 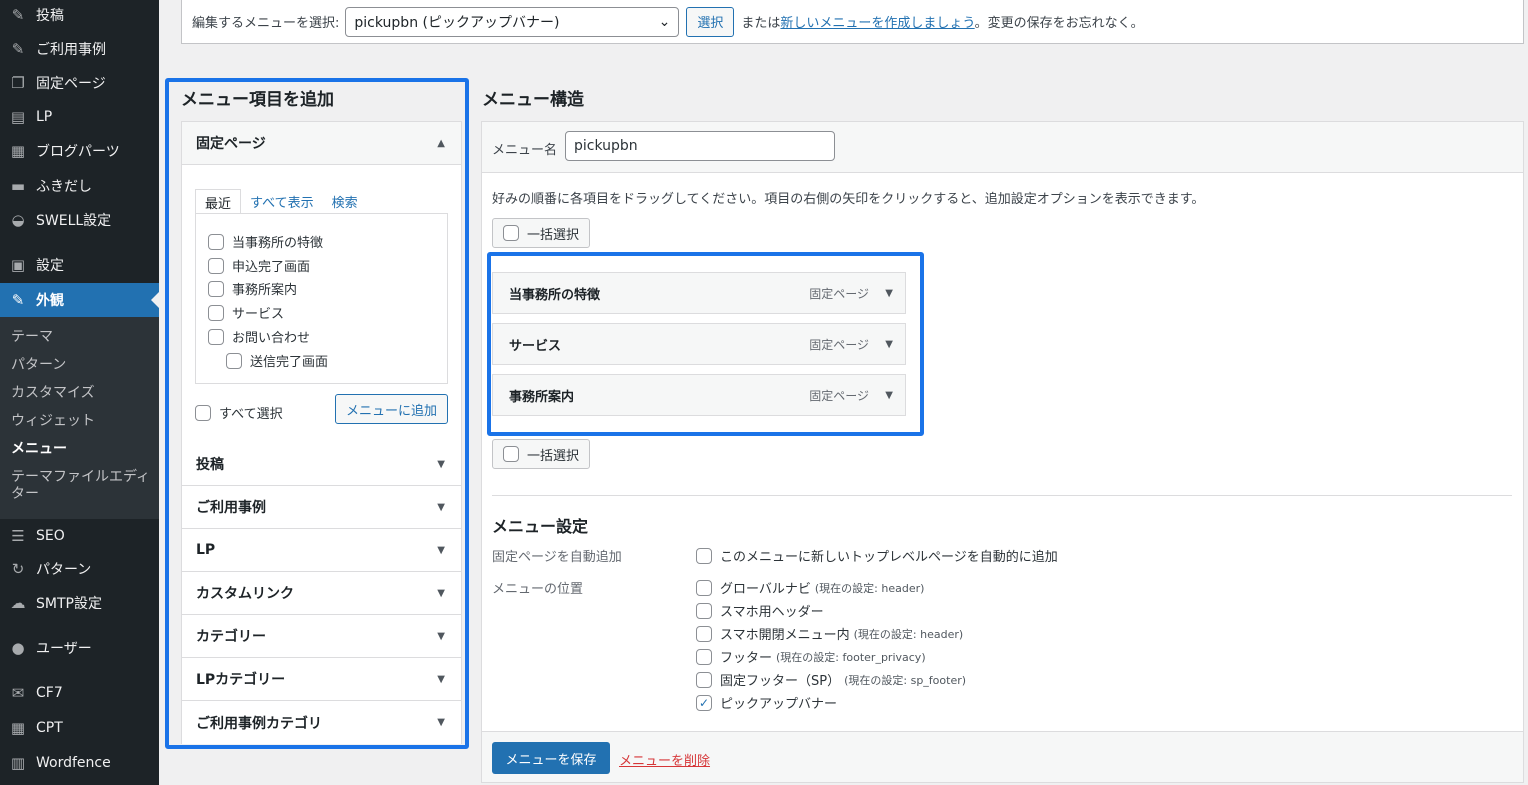 What do you see at coordinates (79, 693) in the screenshot?
I see `sidebar-item-cf7: ✉ CF7` at bounding box center [79, 693].